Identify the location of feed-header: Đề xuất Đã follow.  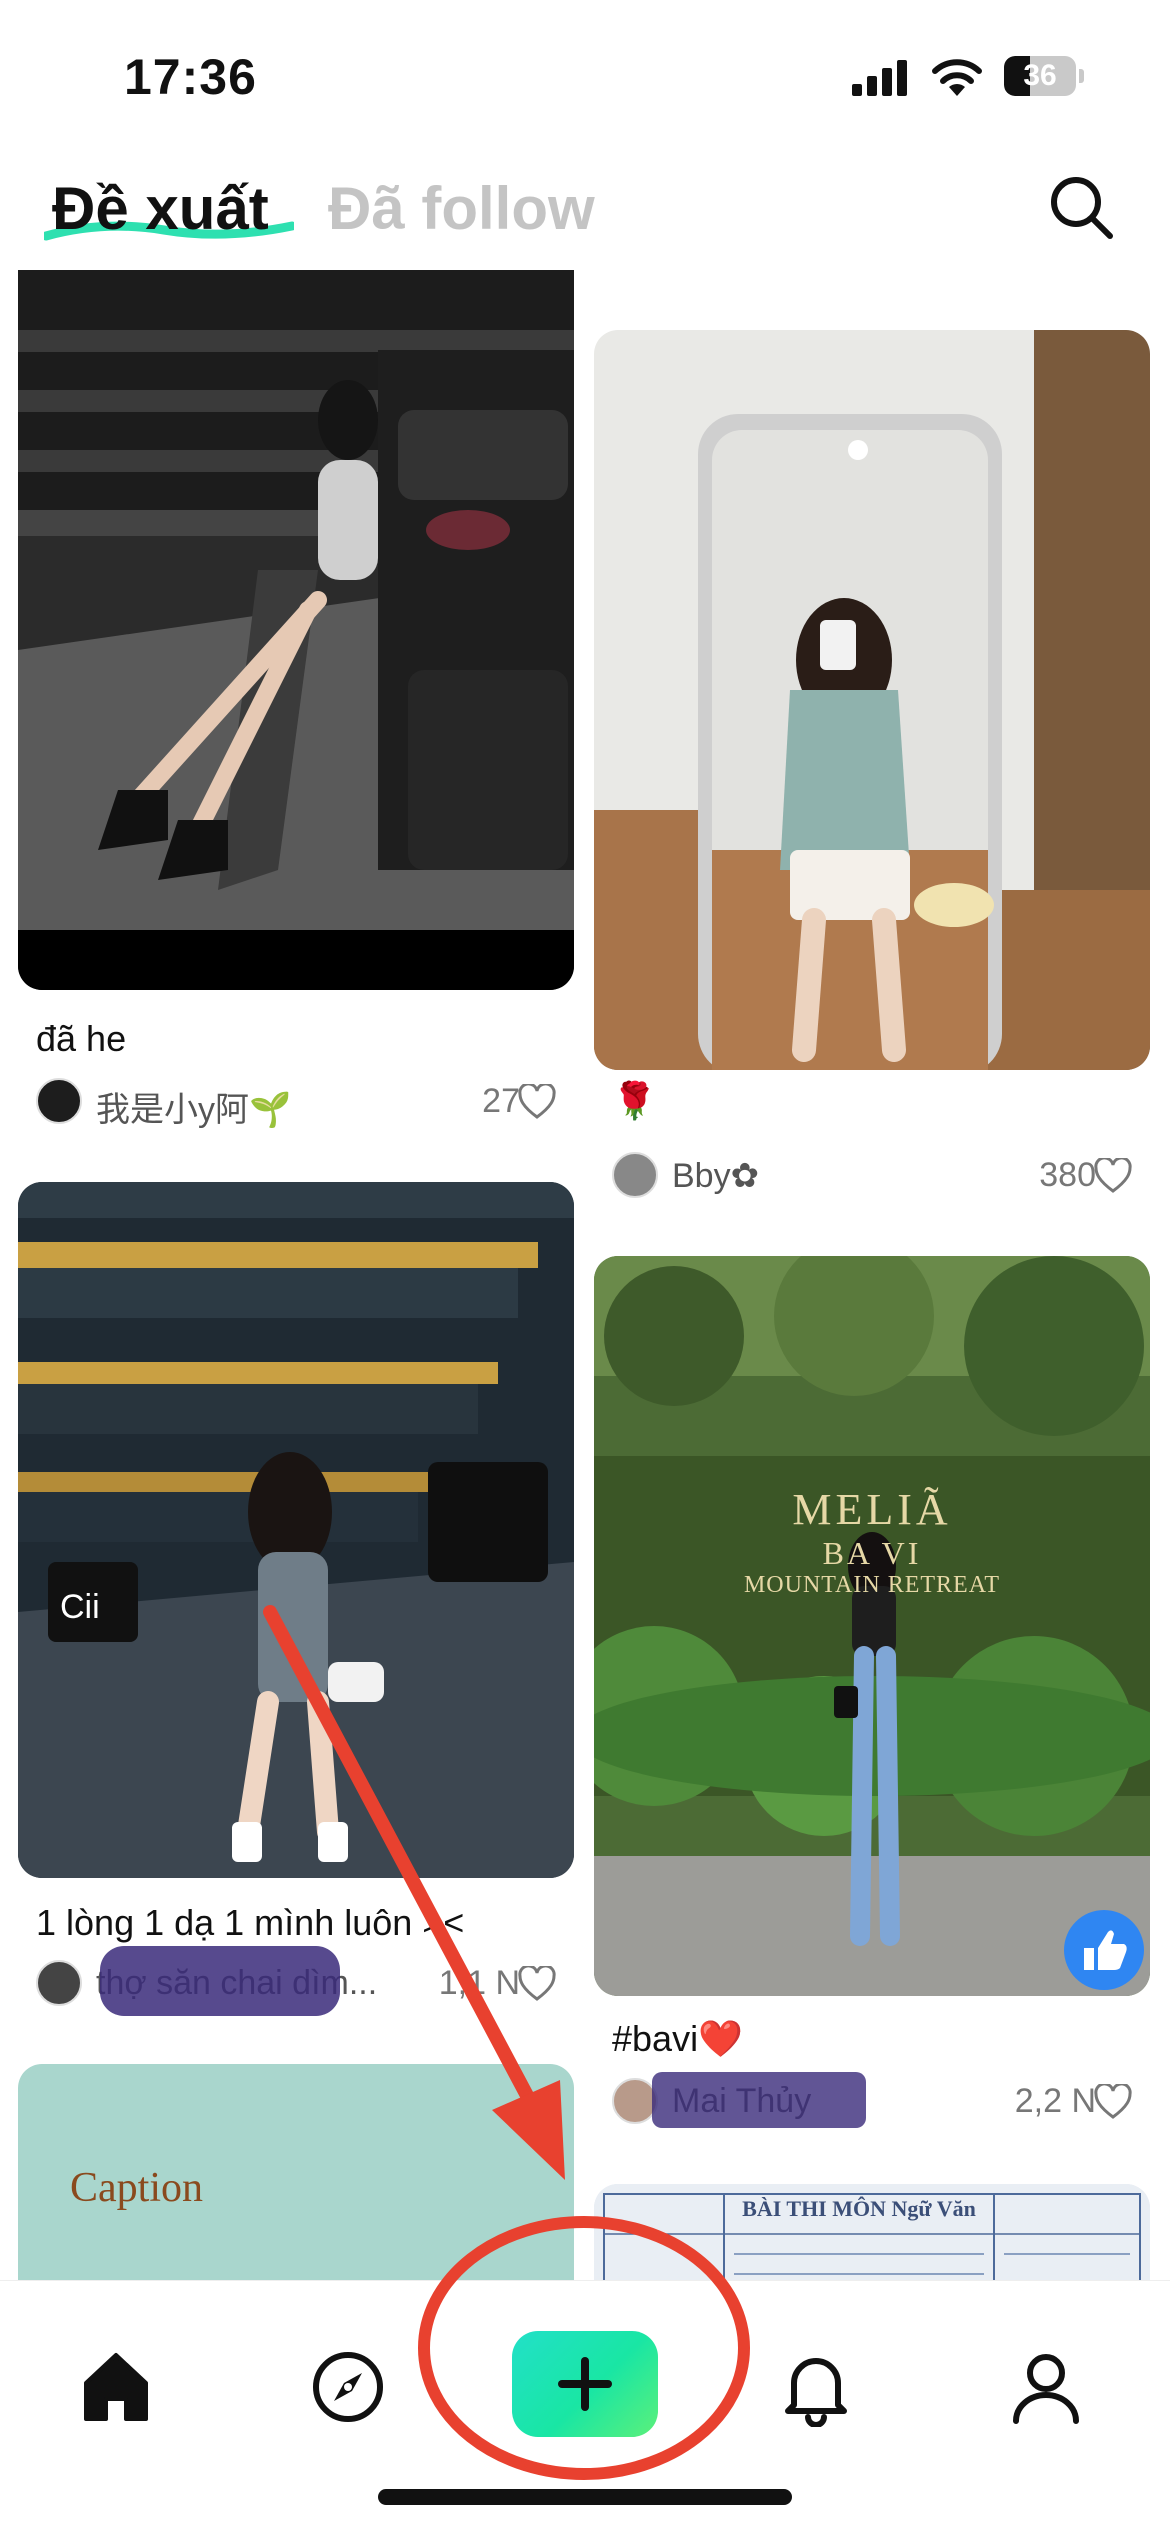
(585, 210).